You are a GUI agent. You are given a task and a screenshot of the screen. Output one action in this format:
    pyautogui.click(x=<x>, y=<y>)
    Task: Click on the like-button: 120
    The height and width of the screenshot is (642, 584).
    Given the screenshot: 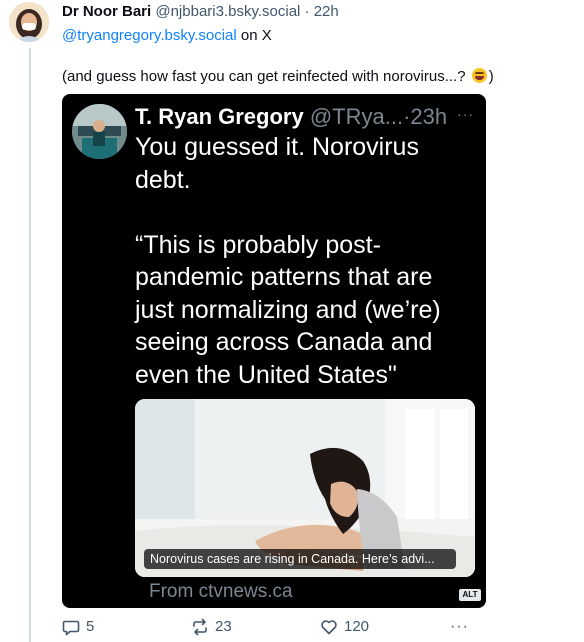 What is the action you would take?
    pyautogui.click(x=344, y=627)
    